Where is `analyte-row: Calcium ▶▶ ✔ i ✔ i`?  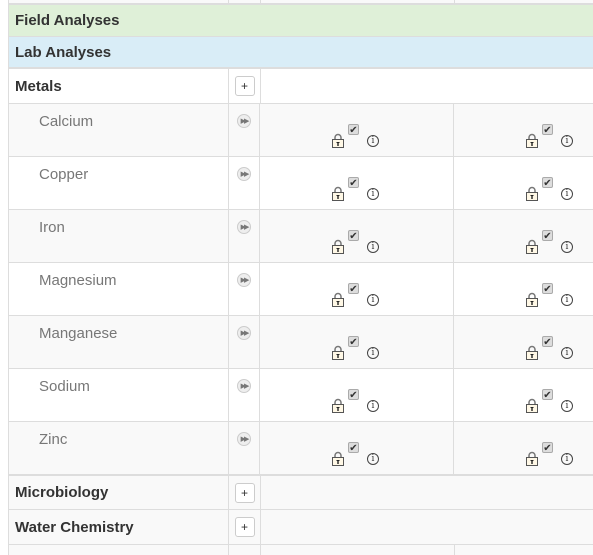 analyte-row: Calcium ▶▶ ✔ i ✔ i is located at coordinates (301, 130).